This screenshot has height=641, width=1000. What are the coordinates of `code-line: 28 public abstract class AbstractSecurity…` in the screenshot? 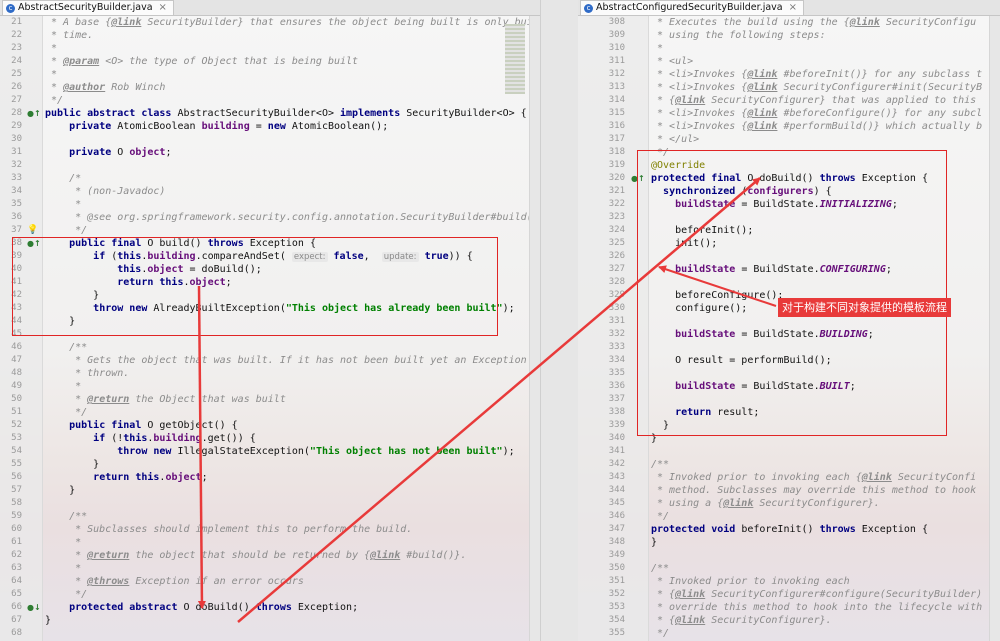 It's located at (270, 113).